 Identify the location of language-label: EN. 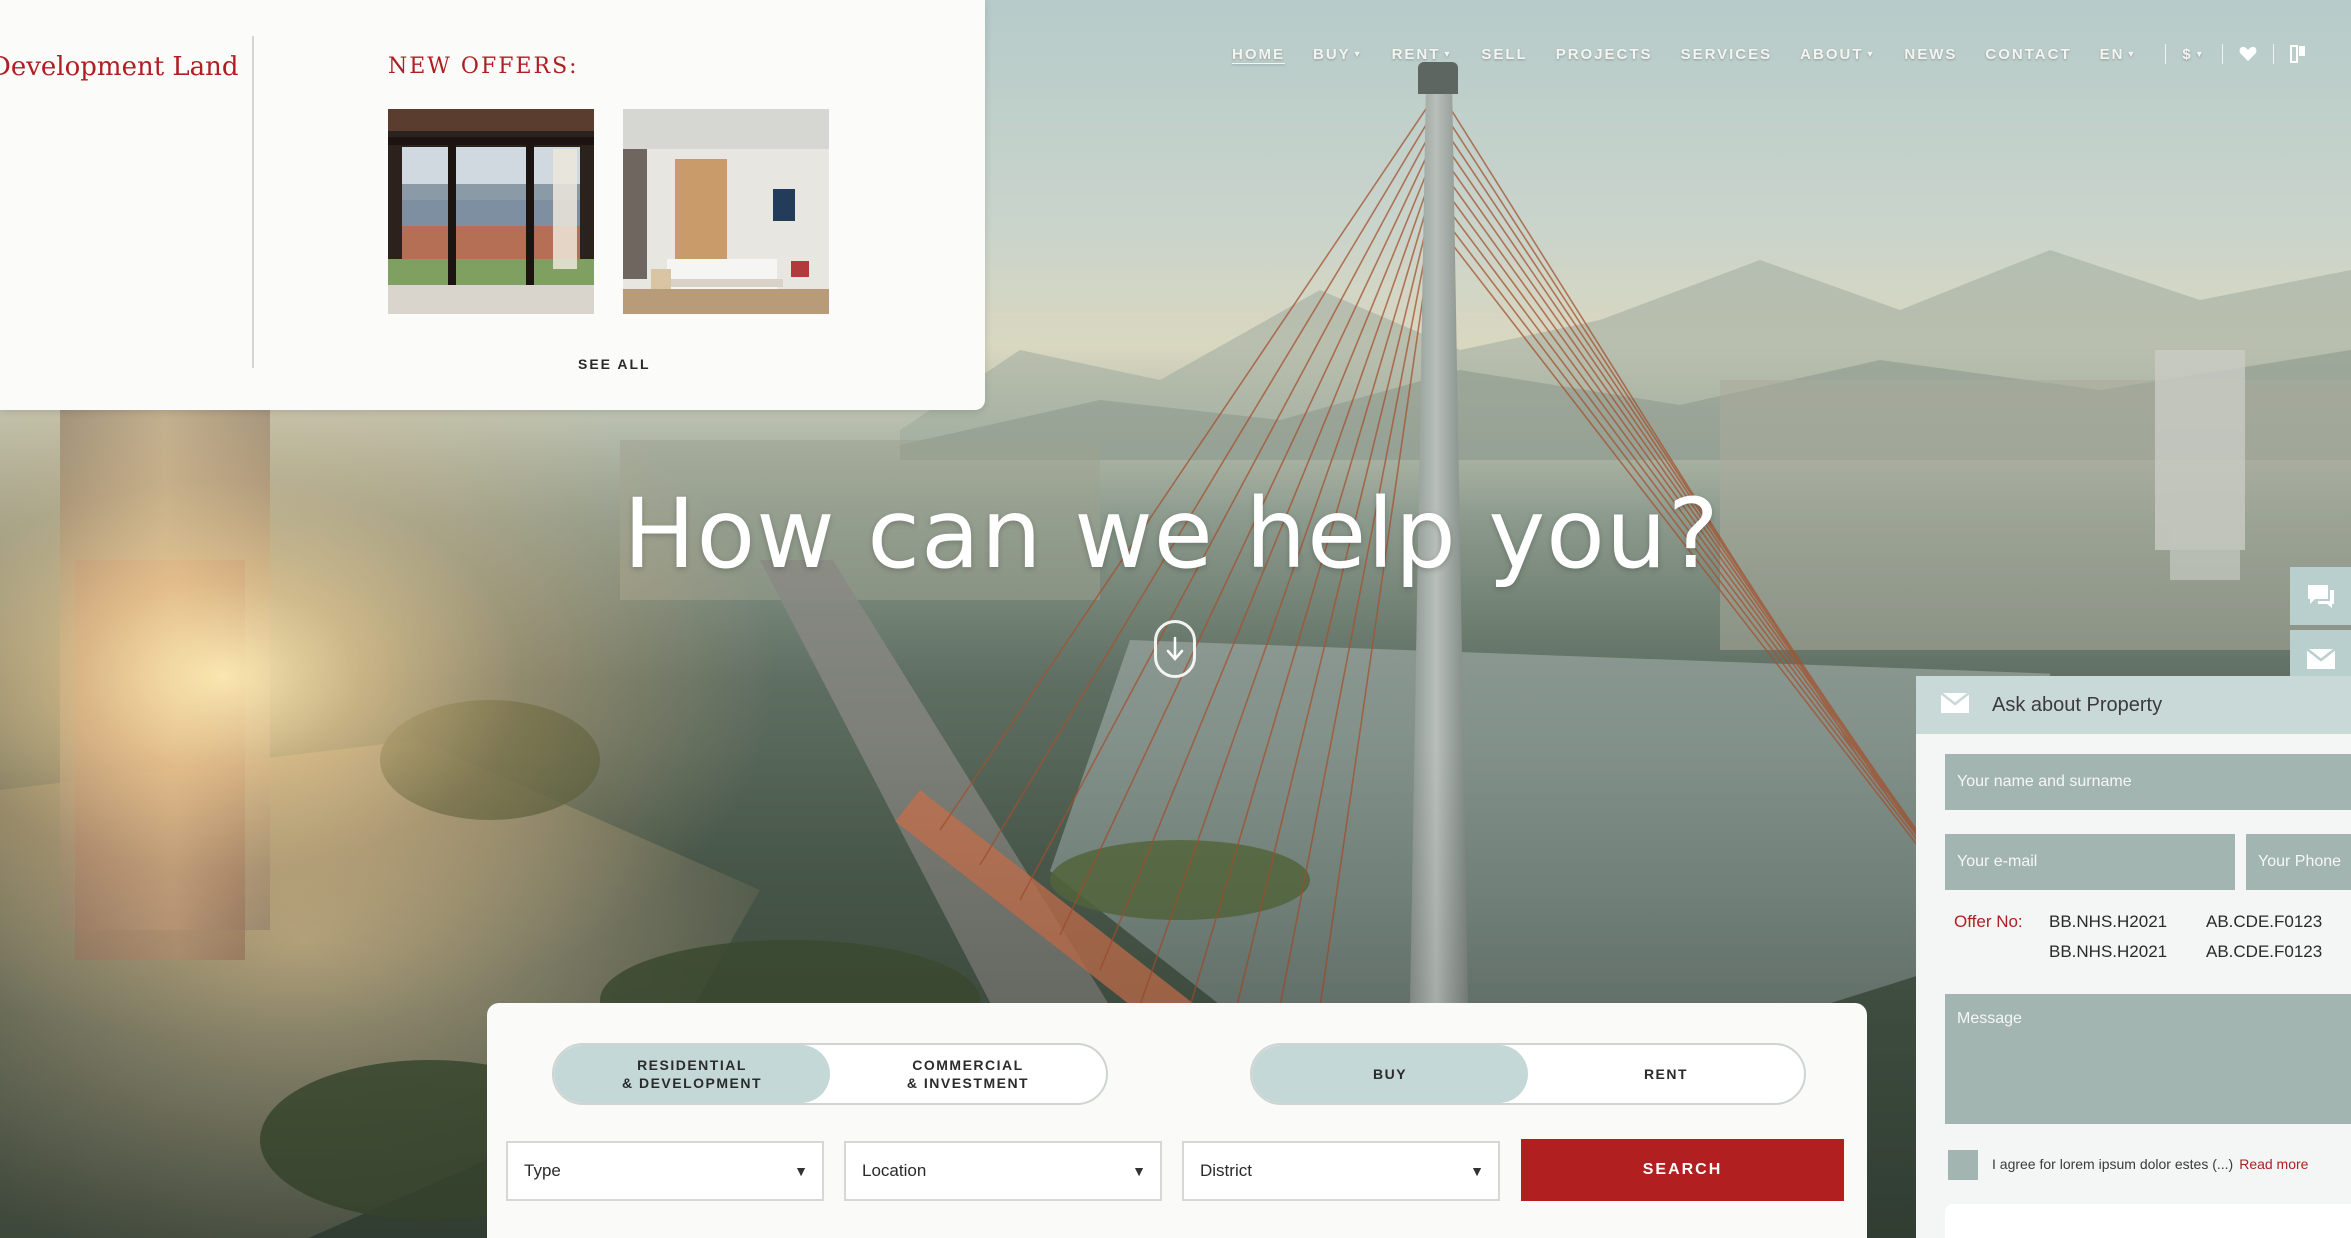
(2112, 54).